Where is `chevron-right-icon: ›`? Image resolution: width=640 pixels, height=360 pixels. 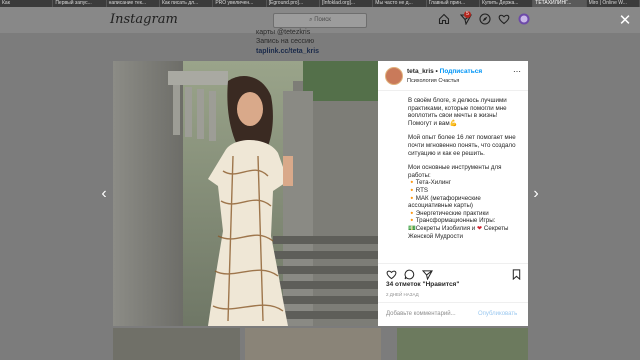
chevron-right-icon: › is located at coordinates (536, 194).